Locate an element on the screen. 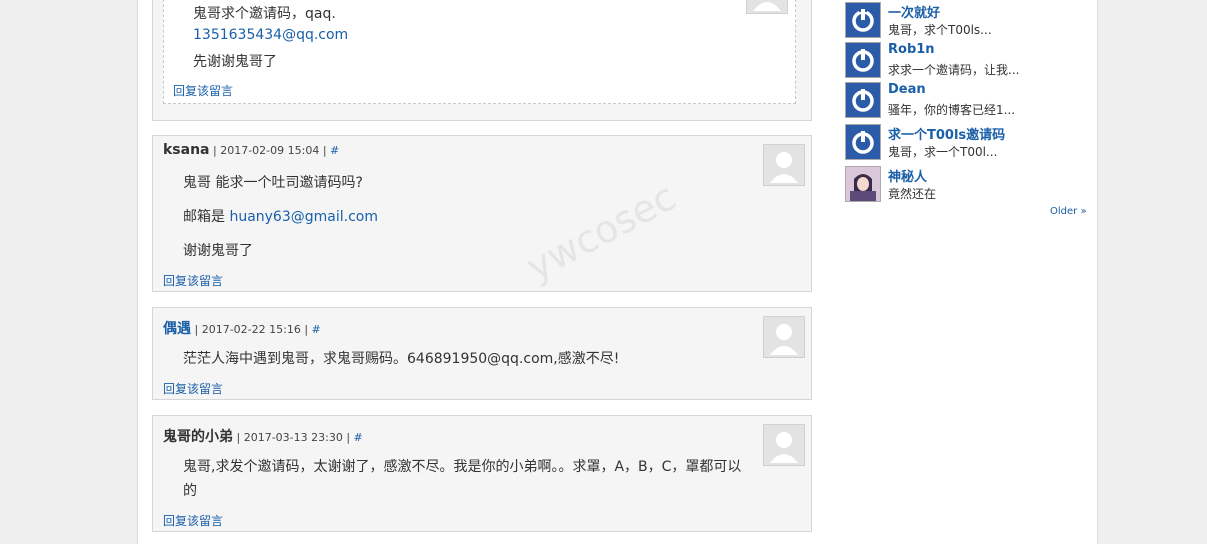 Image resolution: width=1207 pixels, height=544 pixels. comment-meta: ksana | 2017-02-09 15:04 | # is located at coordinates (251, 150).